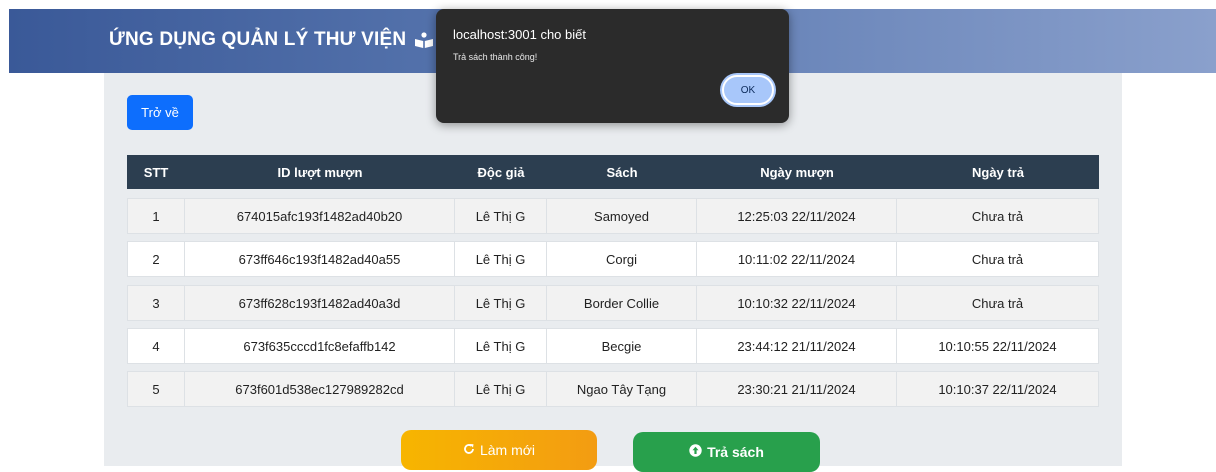 This screenshot has height=472, width=1216. I want to click on col-header-book: Sách, so click(622, 172).